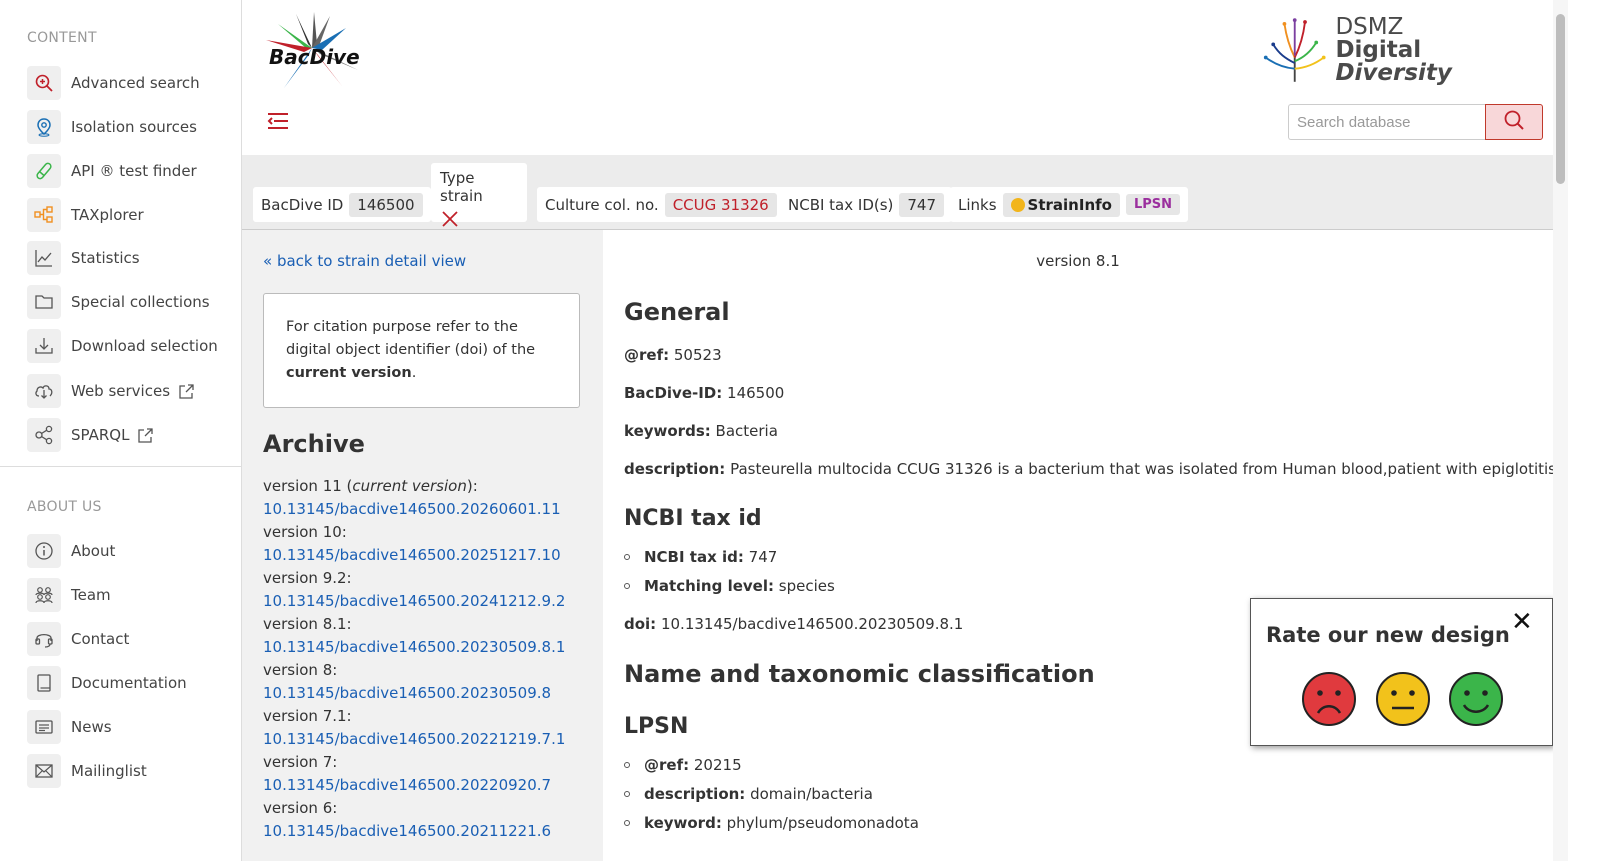 The image size is (1600, 861). Describe the element at coordinates (44, 215) in the screenshot. I see `hierarchy-icon` at that location.